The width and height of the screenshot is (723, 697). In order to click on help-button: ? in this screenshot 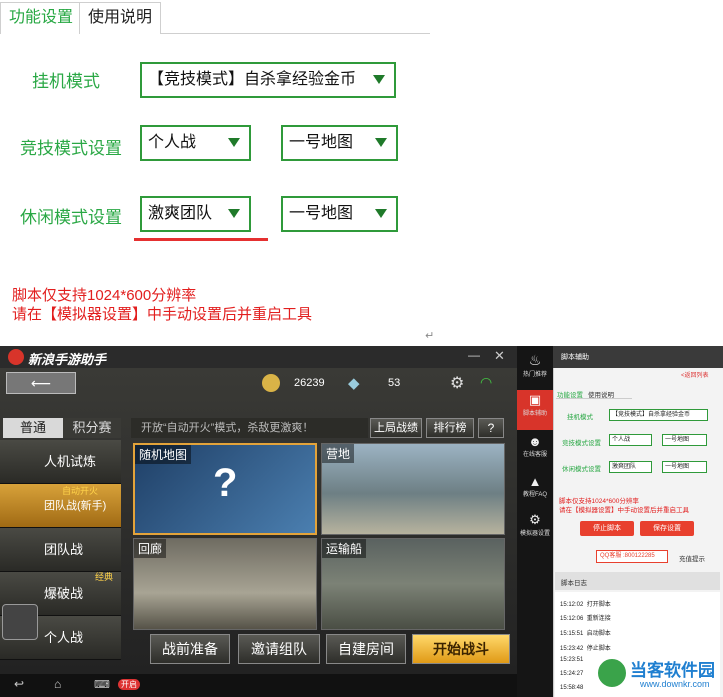, I will do `click(491, 428)`.